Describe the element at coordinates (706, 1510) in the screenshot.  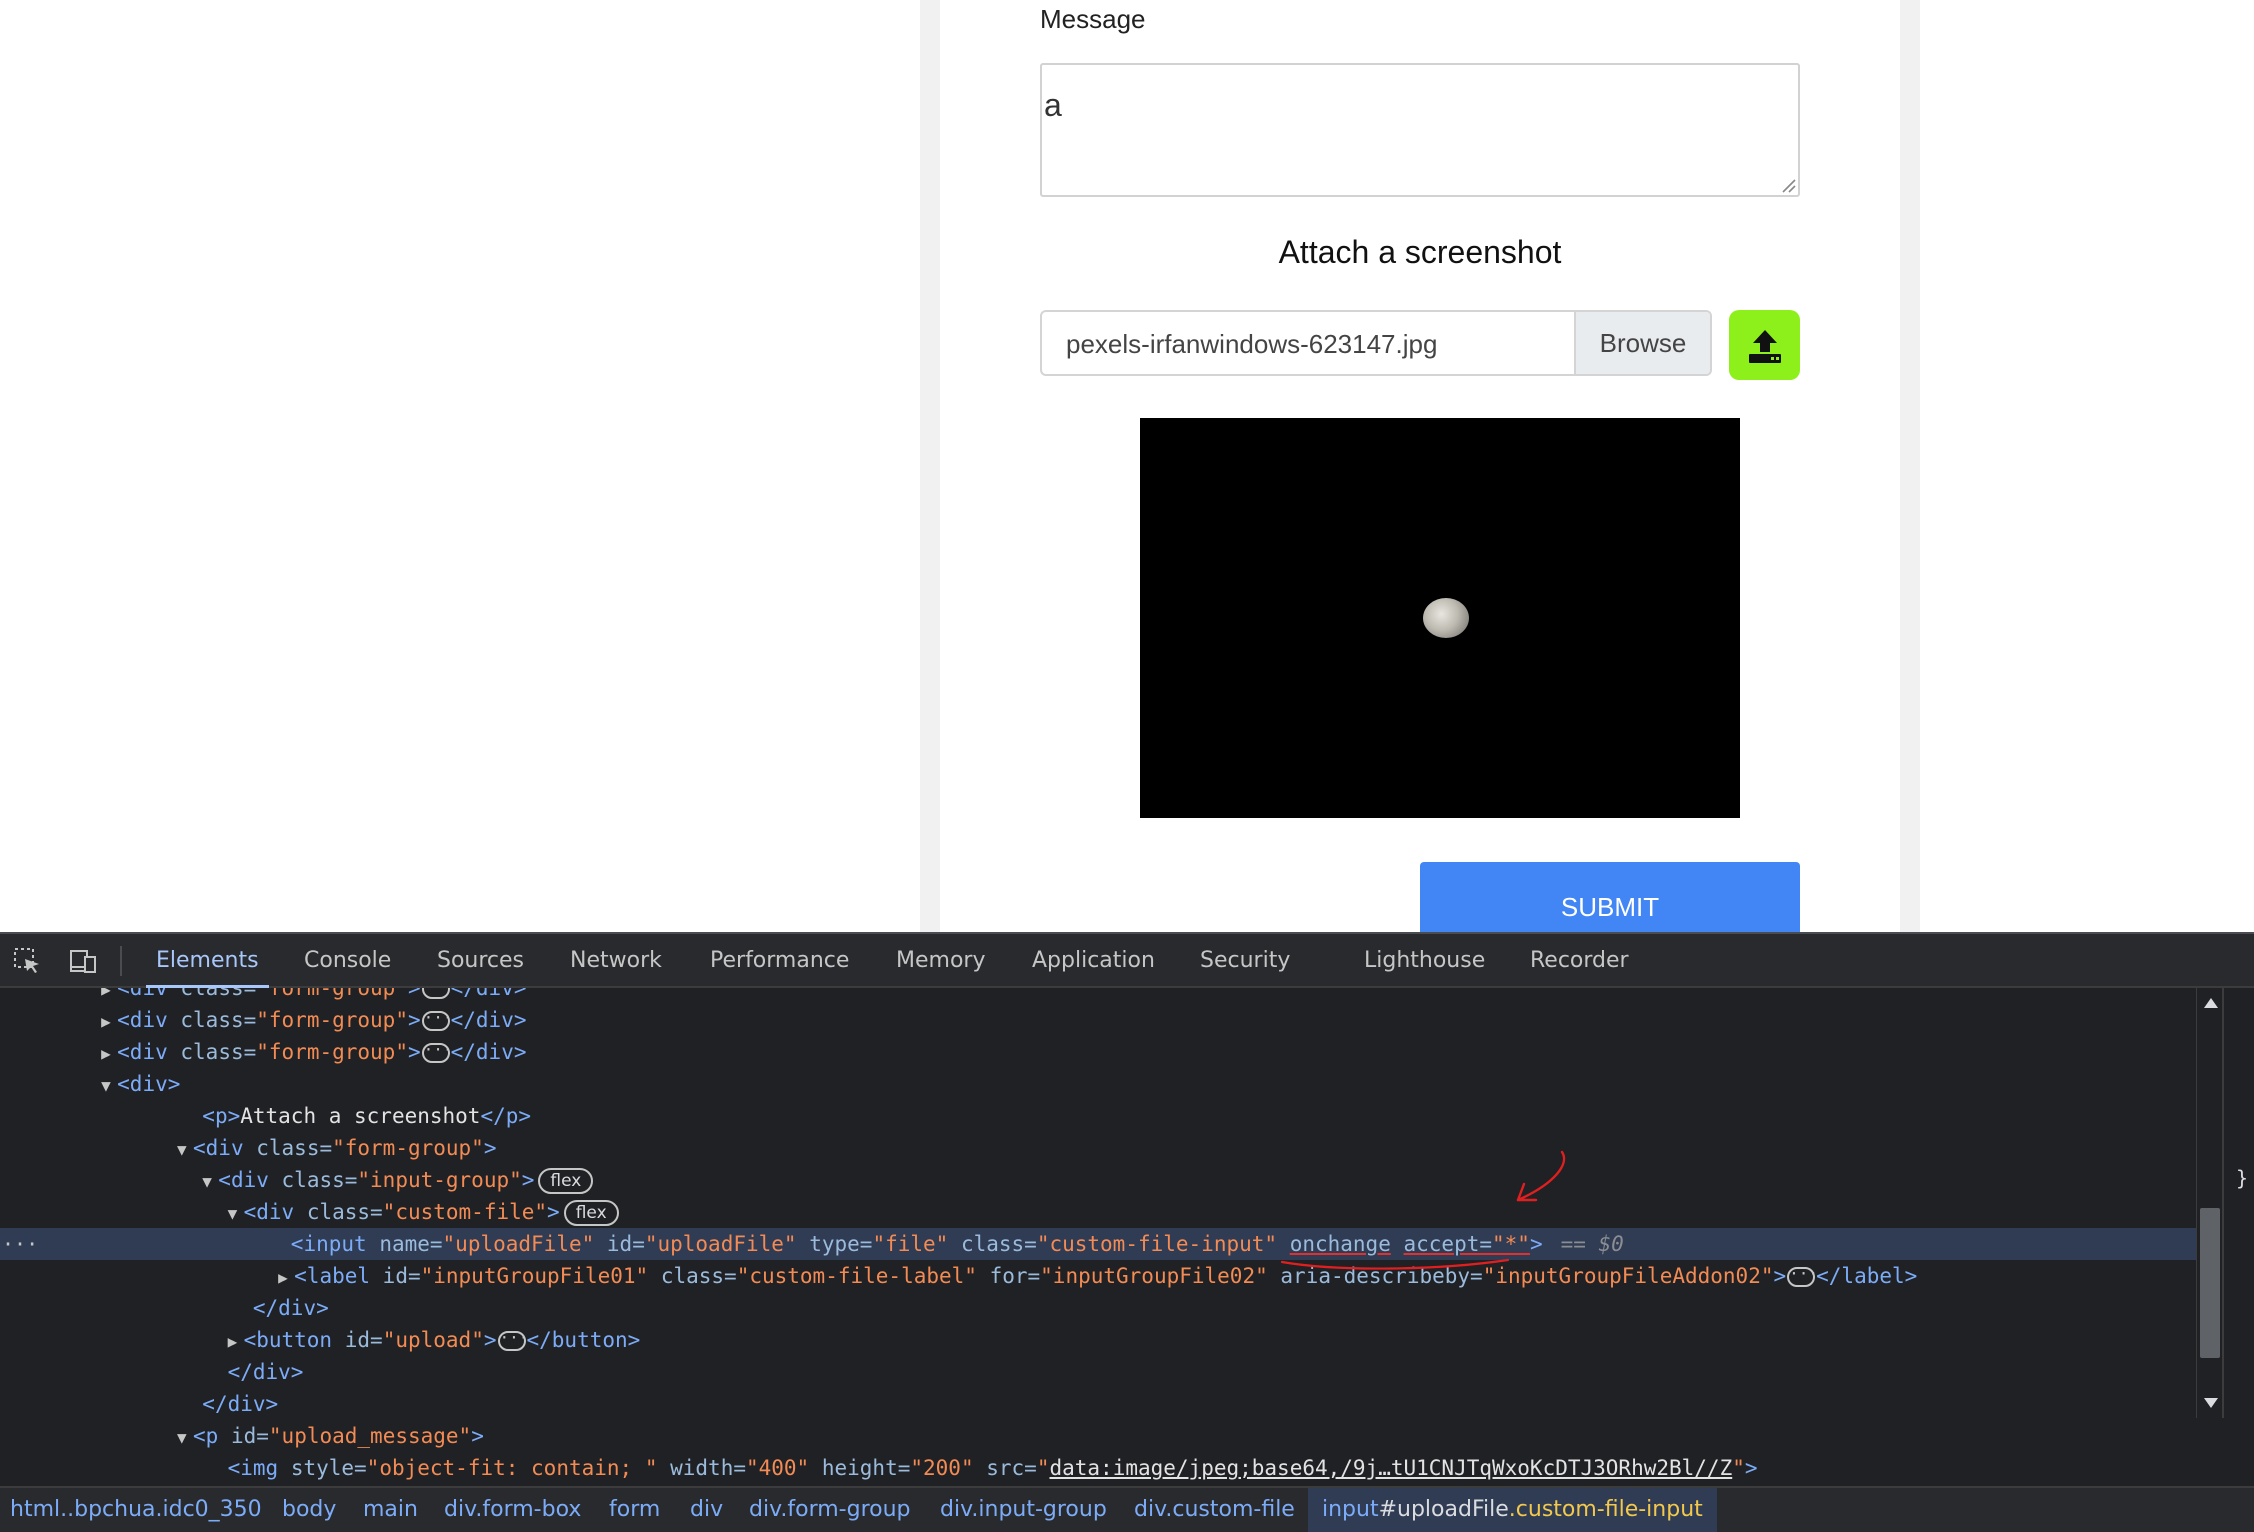
I see `breadcrumb-item: div` at that location.